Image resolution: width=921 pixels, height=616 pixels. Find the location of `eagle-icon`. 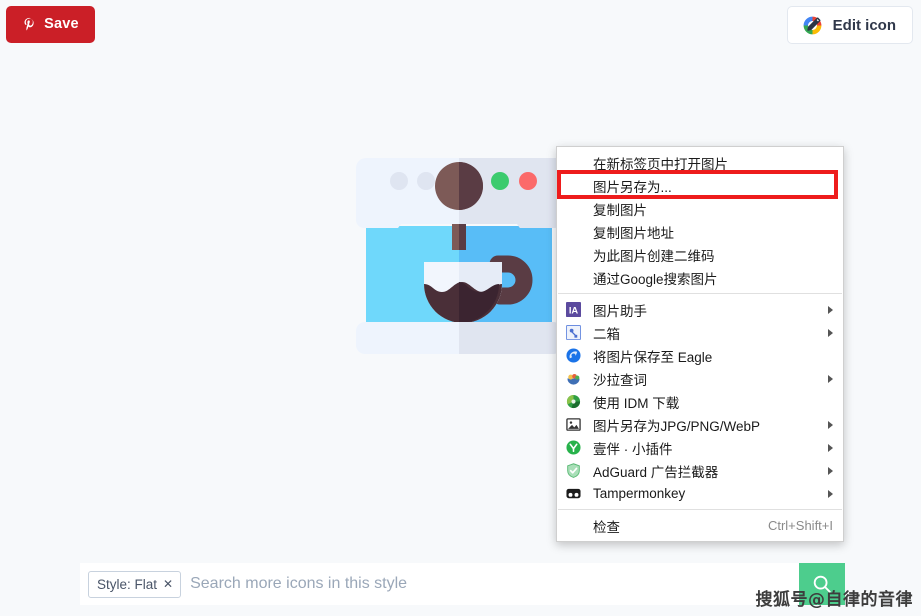

eagle-icon is located at coordinates (573, 356).